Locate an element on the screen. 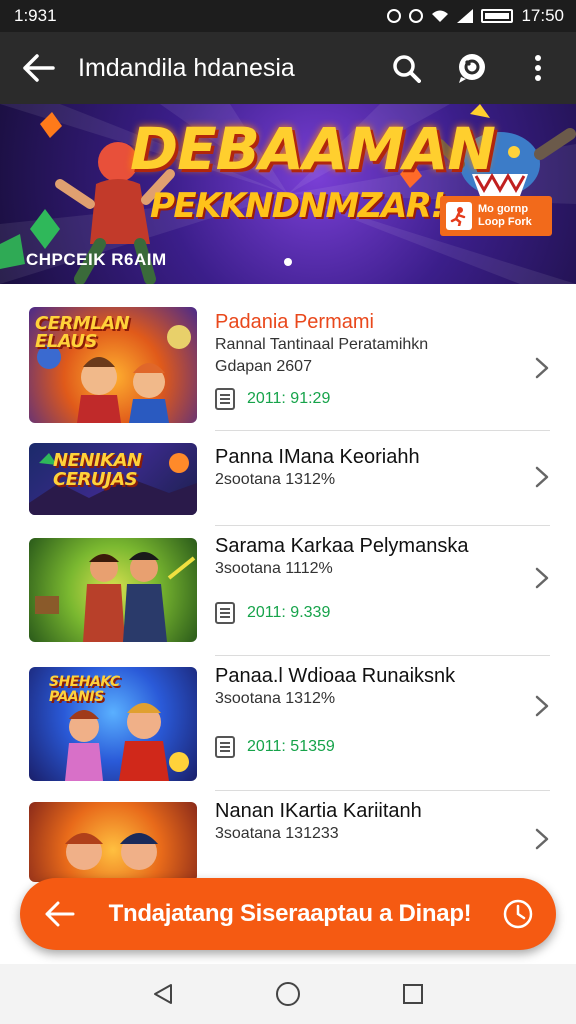  system-nav-bar is located at coordinates (288, 994).